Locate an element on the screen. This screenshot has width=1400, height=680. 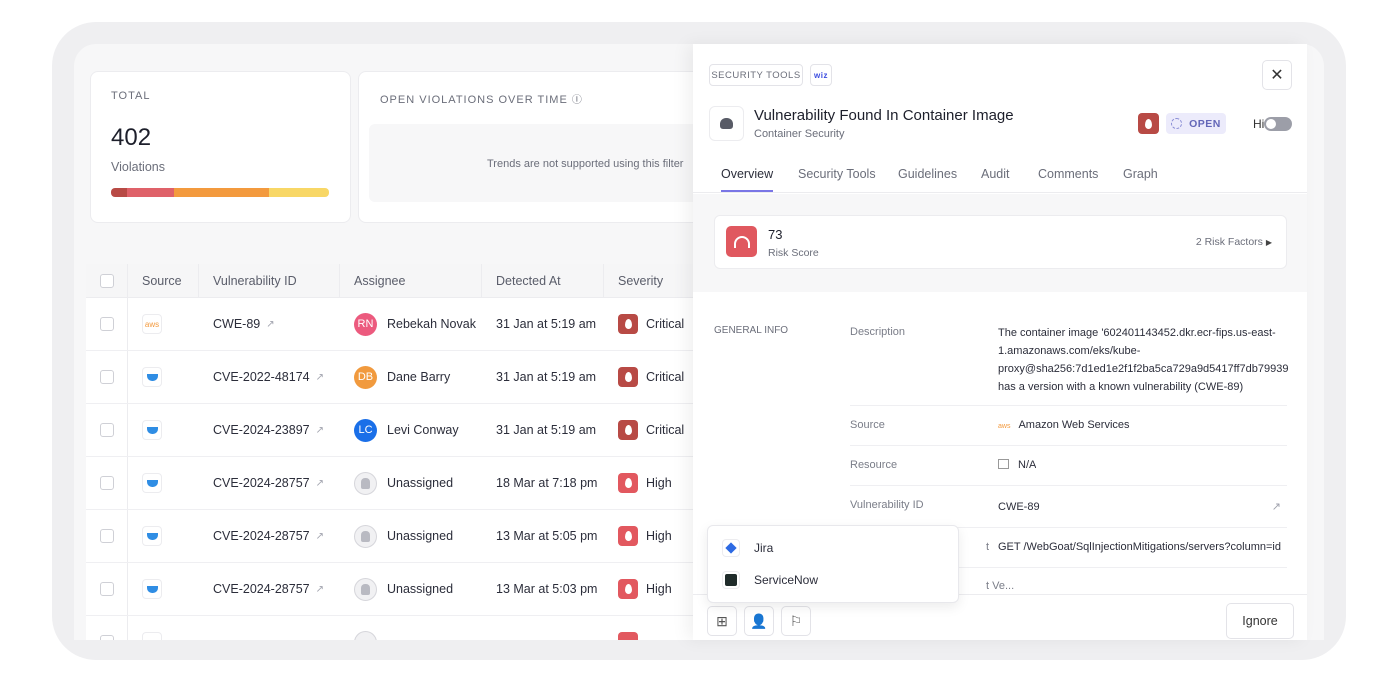
col-vulnerability-id: Vulnerability ID is located at coordinates (269, 280).